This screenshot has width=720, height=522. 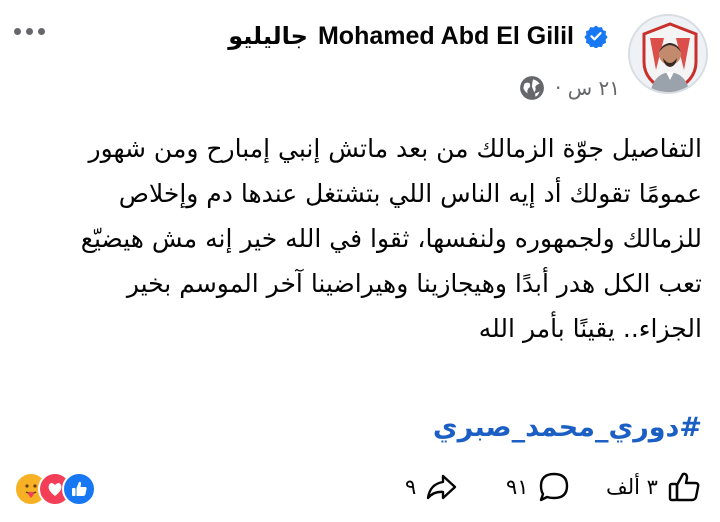 I want to click on avatar-image, so click(x=668, y=54).